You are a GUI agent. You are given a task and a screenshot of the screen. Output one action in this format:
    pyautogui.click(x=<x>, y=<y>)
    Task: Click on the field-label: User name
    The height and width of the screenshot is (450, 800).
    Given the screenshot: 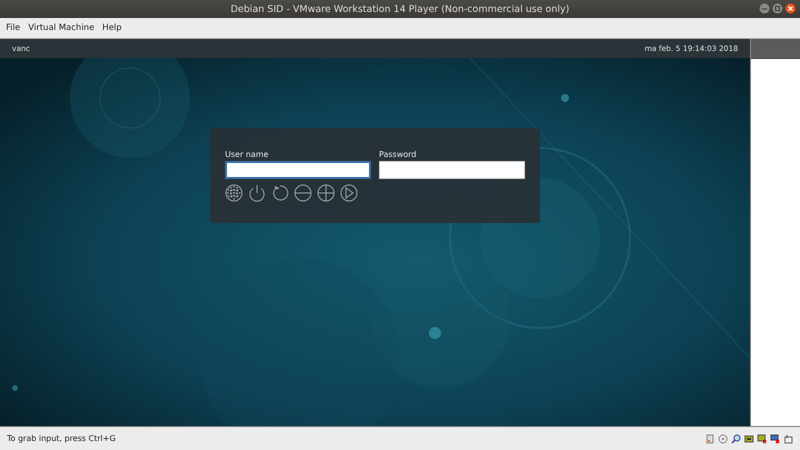 What is the action you would take?
    pyautogui.click(x=247, y=154)
    